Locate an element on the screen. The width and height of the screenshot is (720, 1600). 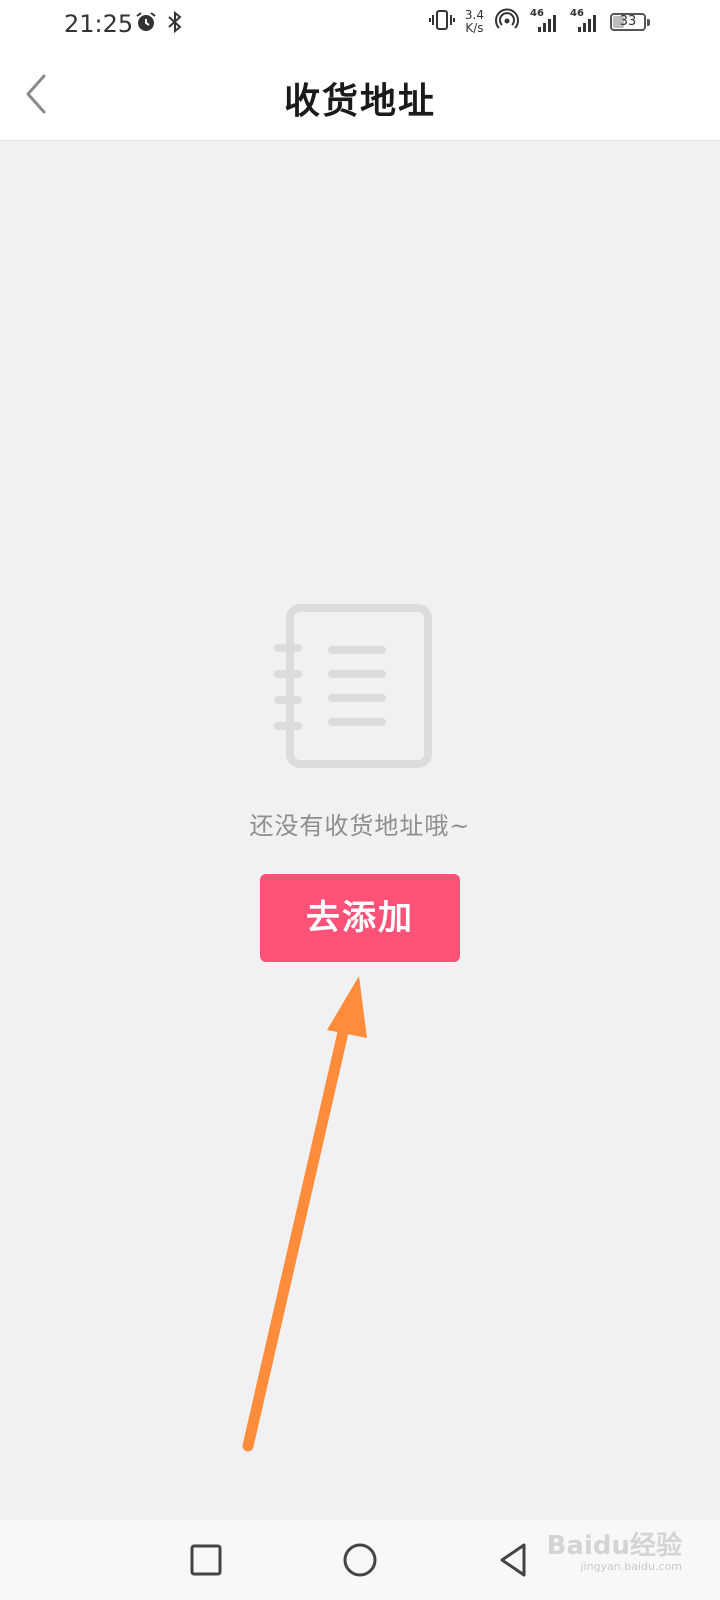
nav-header: 收货地址 is located at coordinates (360, 94).